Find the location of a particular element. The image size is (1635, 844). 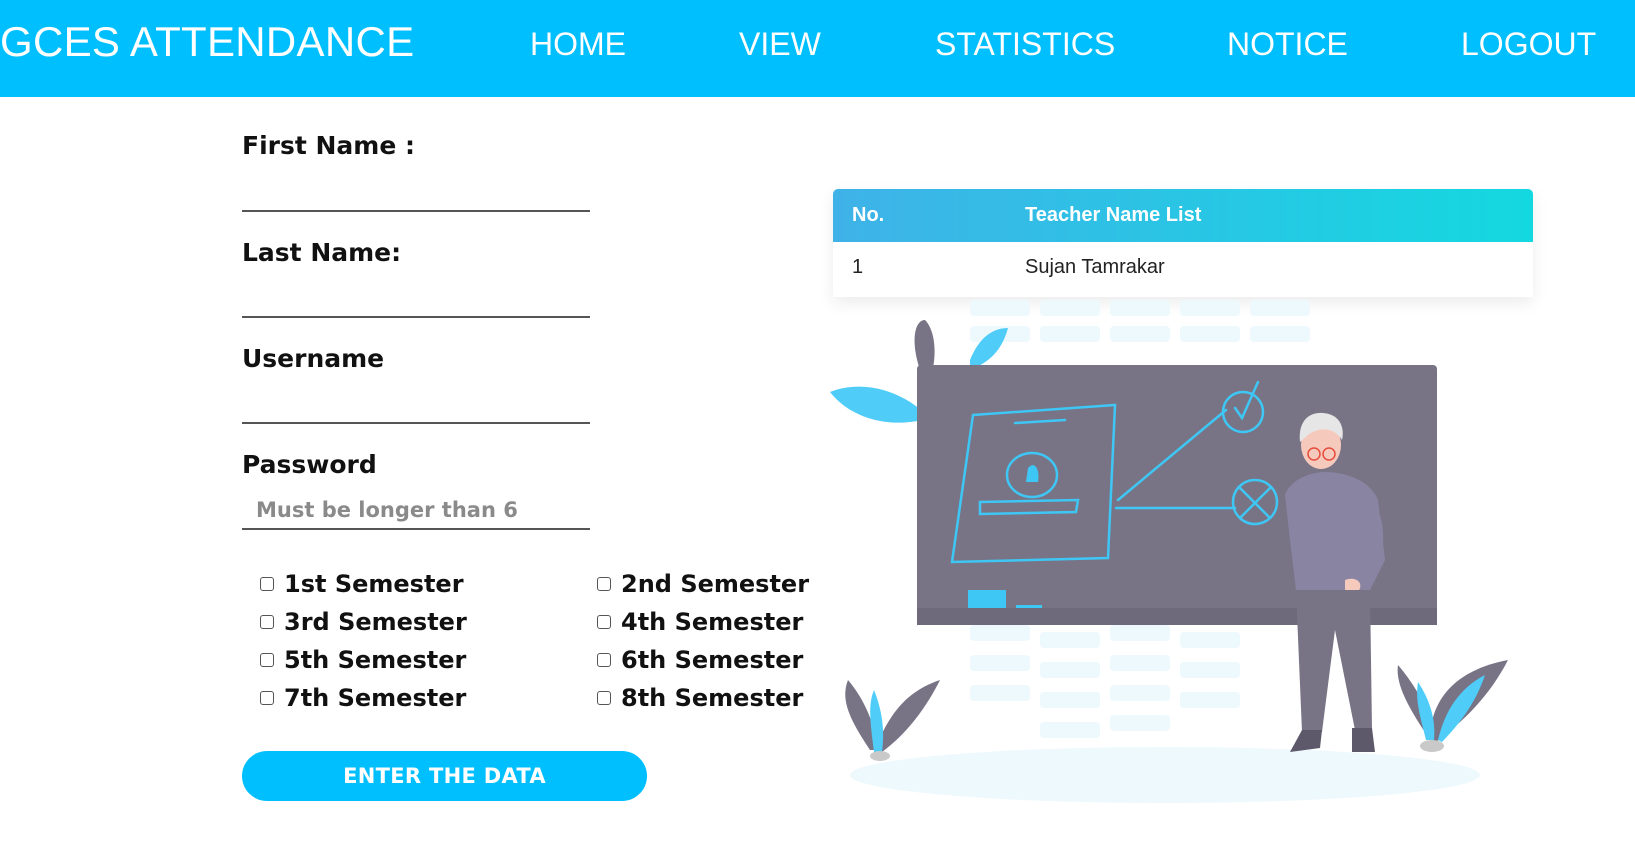

nav-logout-link: LOGOUT is located at coordinates (1528, 44).